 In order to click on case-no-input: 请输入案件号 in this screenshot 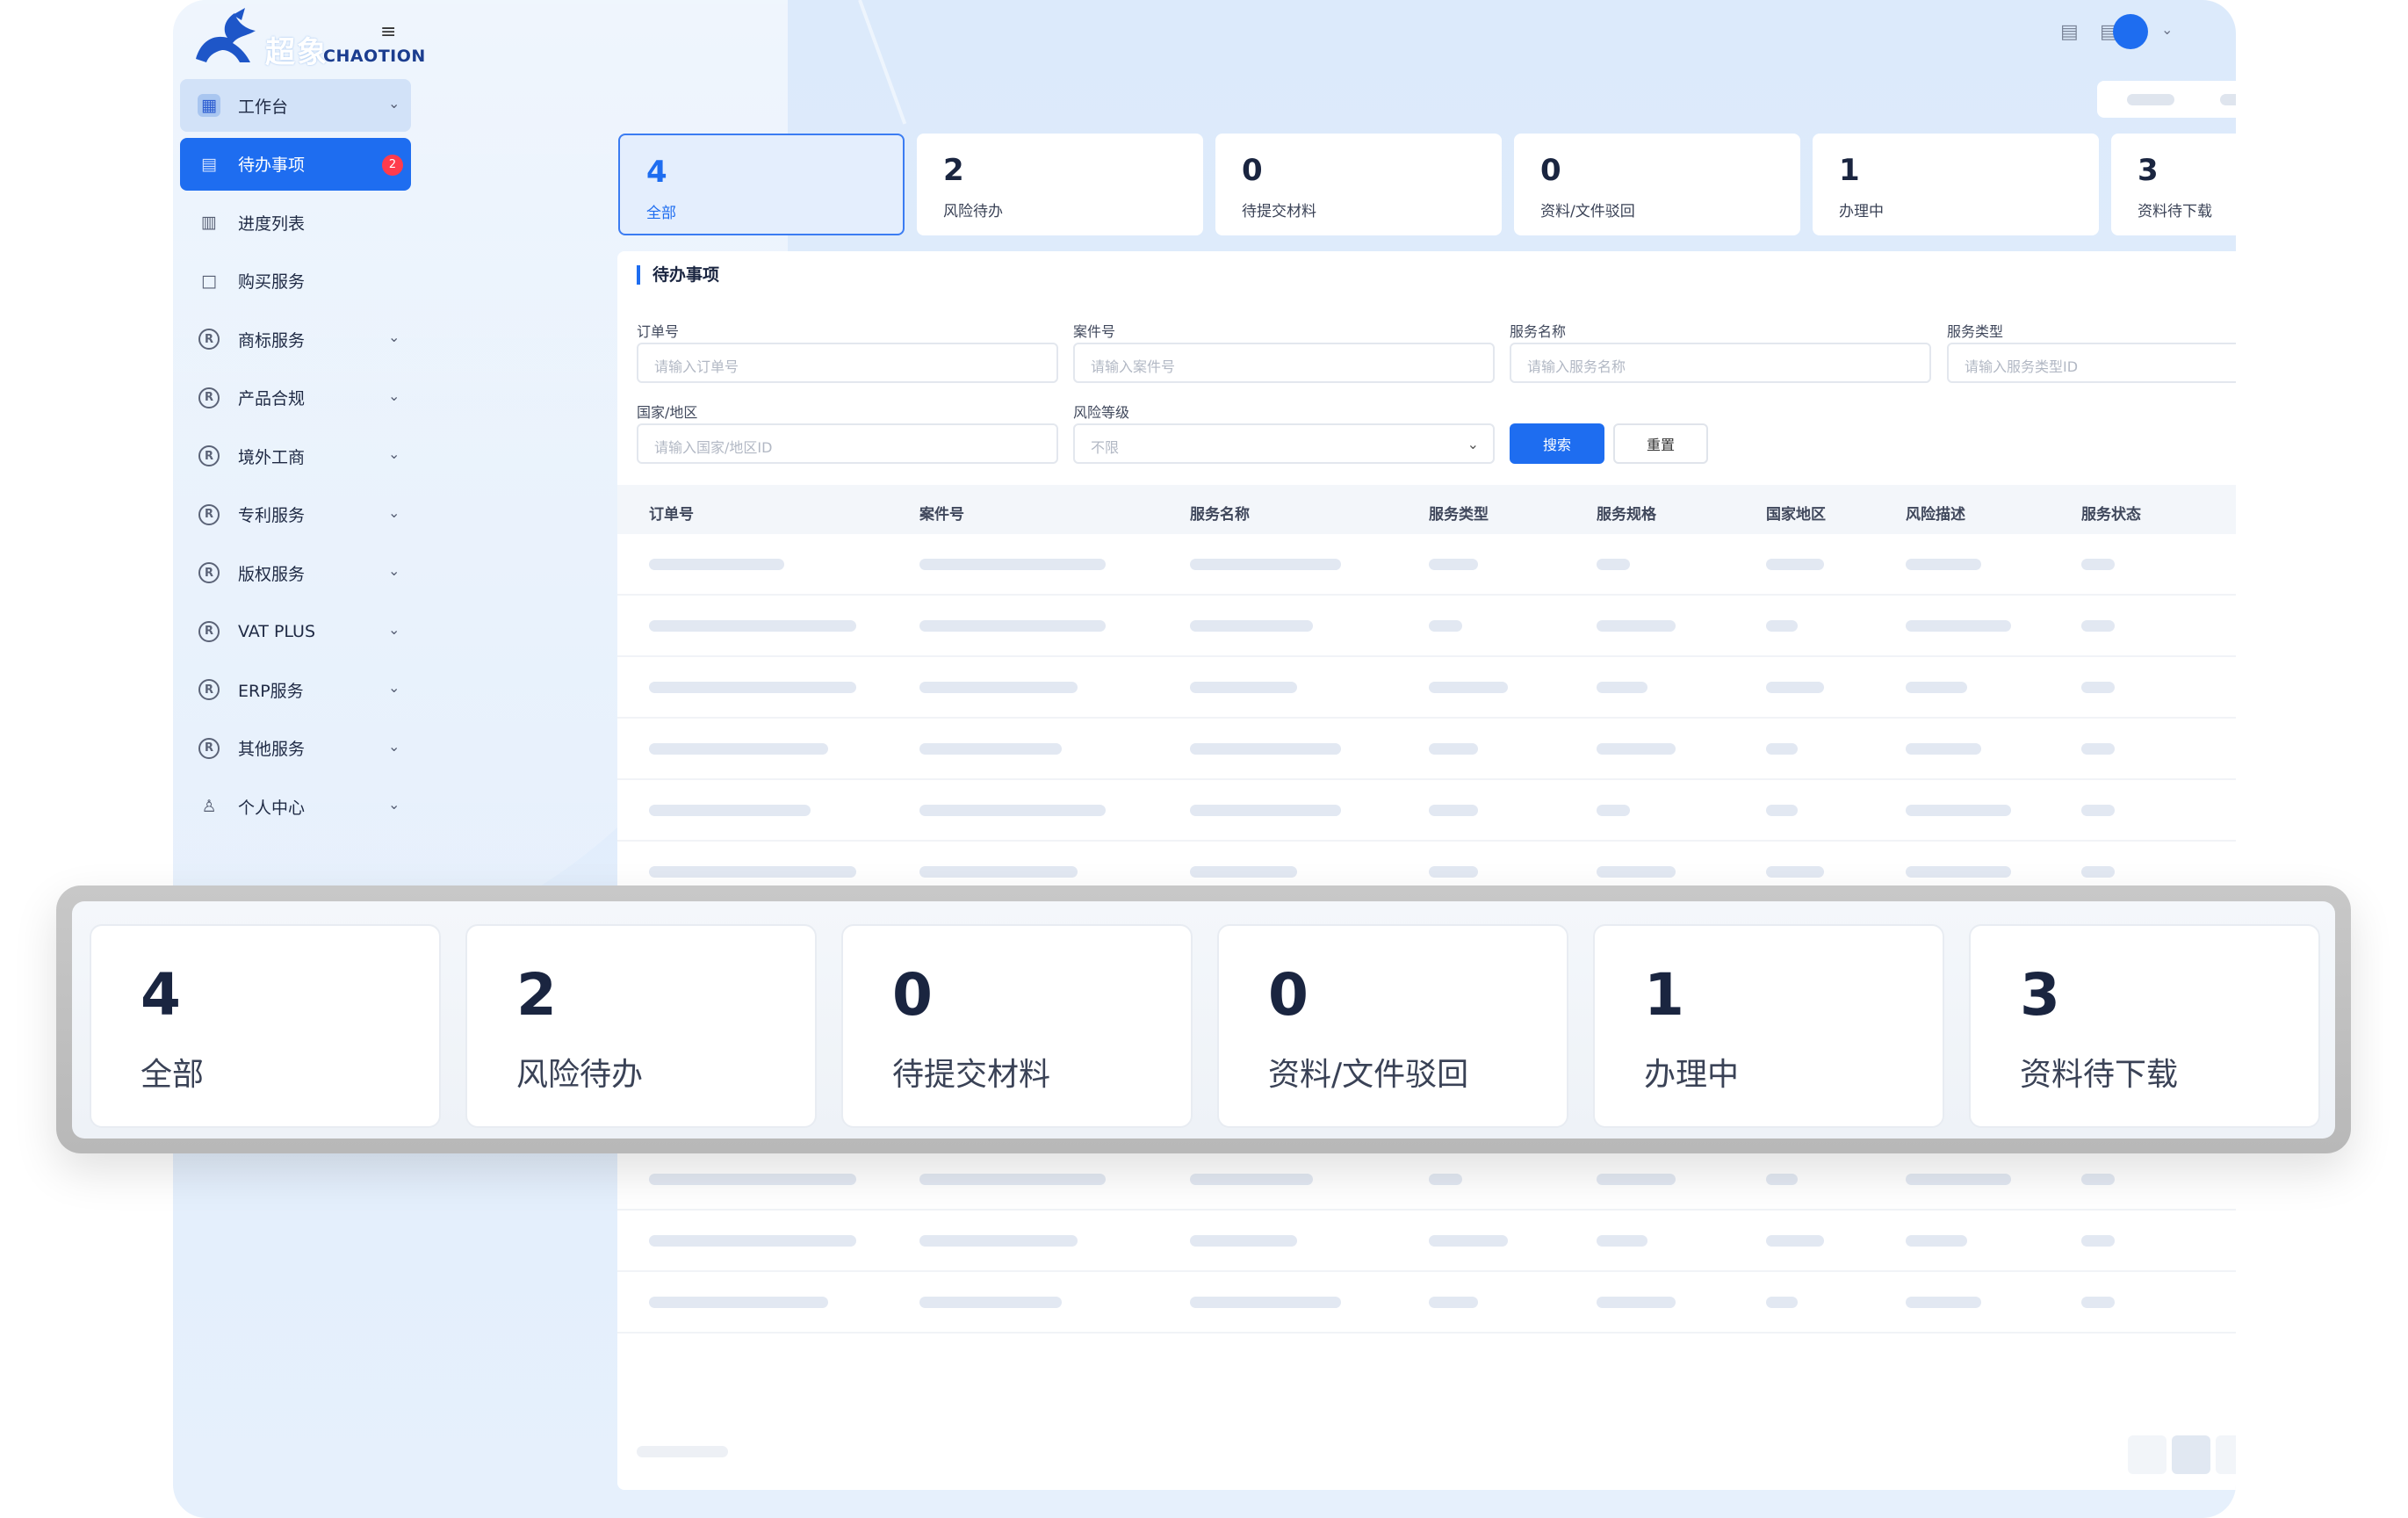, I will do `click(1284, 363)`.